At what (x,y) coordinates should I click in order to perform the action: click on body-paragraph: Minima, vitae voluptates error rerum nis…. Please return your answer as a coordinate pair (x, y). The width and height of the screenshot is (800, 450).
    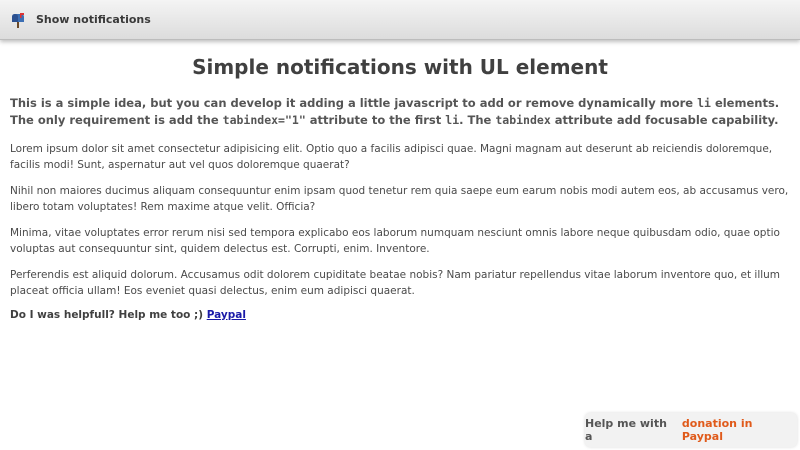
    Looking at the image, I should click on (395, 241).